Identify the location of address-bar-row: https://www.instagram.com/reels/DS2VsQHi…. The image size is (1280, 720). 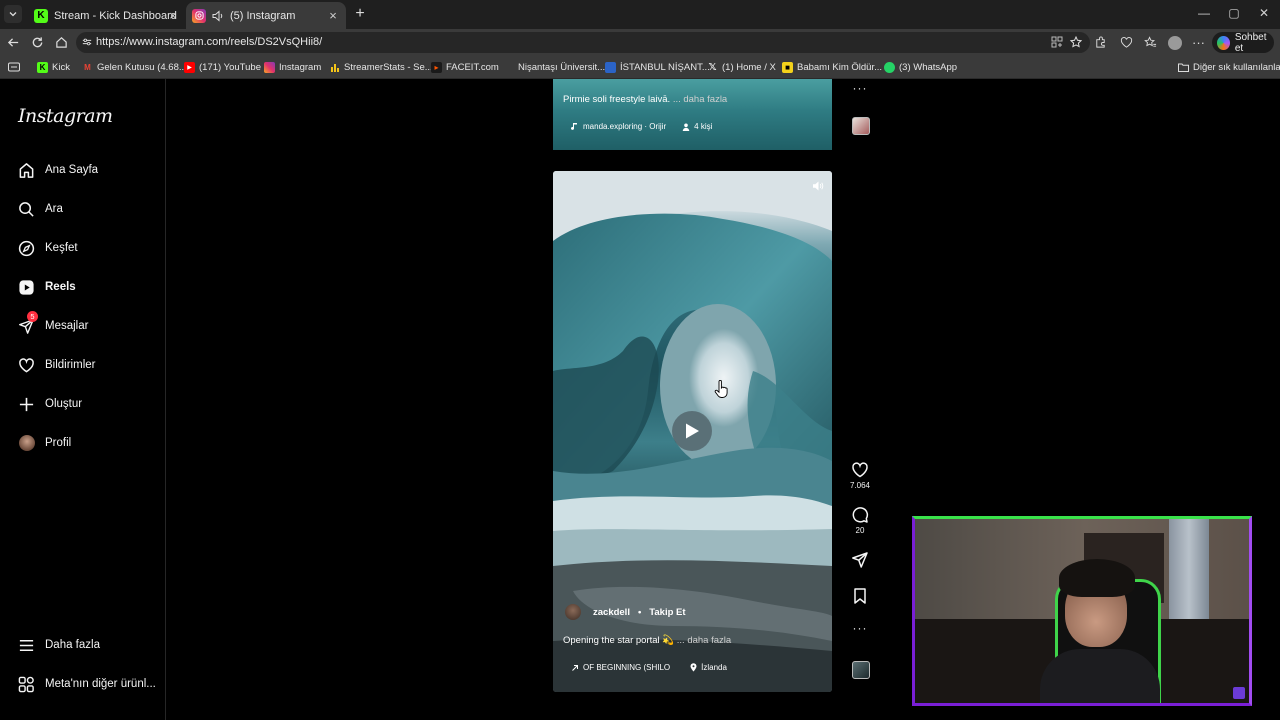
(640, 42).